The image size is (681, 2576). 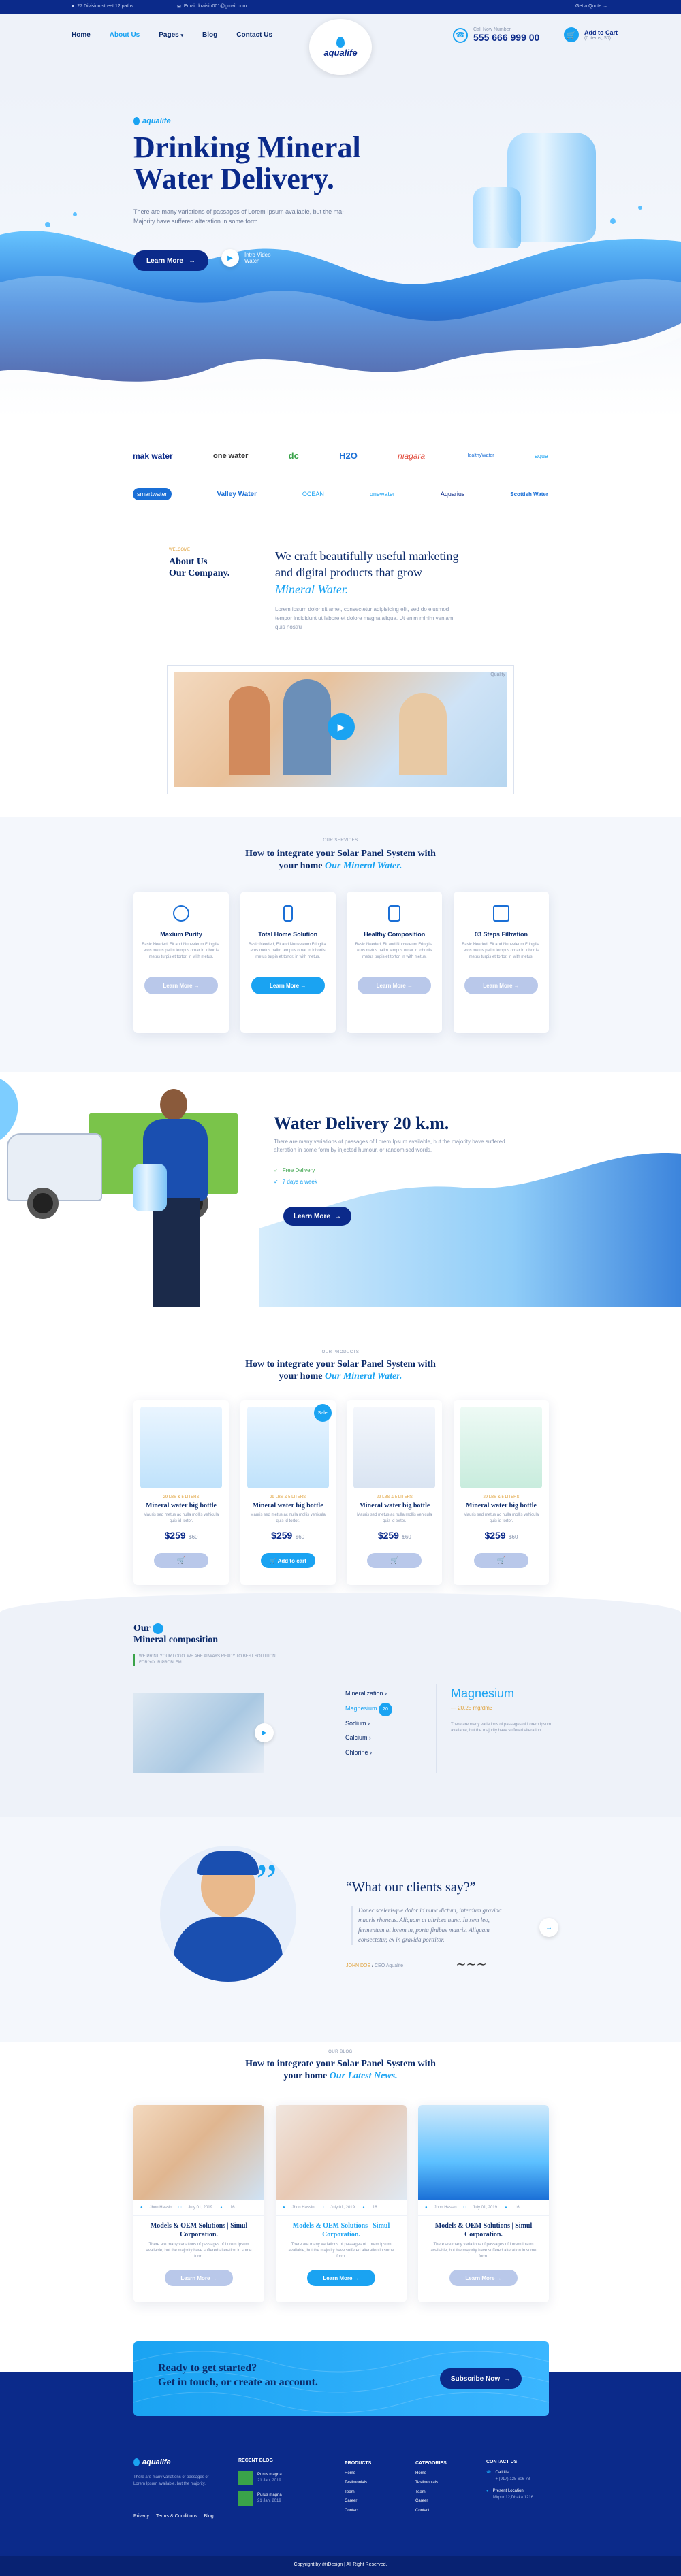 I want to click on blog-eyebrow: OUR BLOG, so click(x=341, y=2052).